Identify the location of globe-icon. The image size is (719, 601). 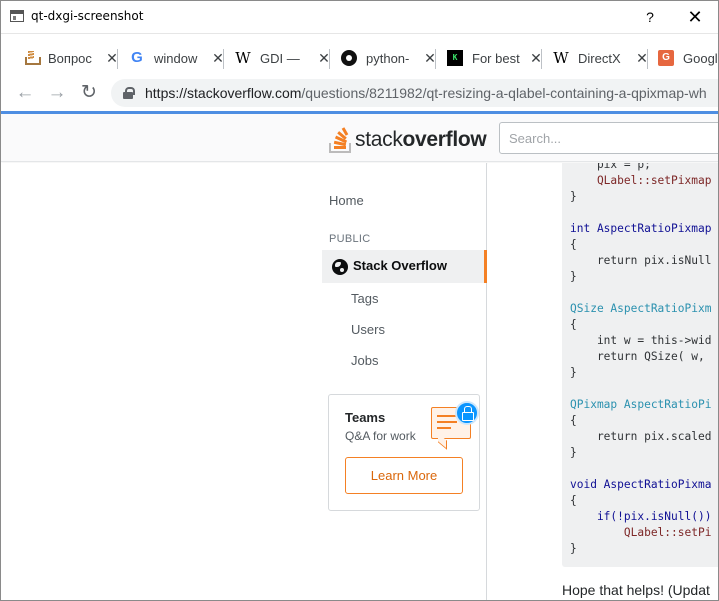
(340, 267).